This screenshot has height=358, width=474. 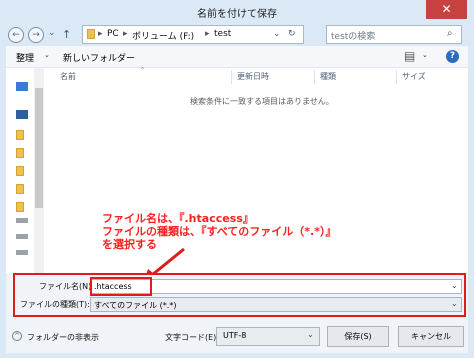 What do you see at coordinates (99, 57) in the screenshot?
I see `new-folder-button: 新しいフォルダー` at bounding box center [99, 57].